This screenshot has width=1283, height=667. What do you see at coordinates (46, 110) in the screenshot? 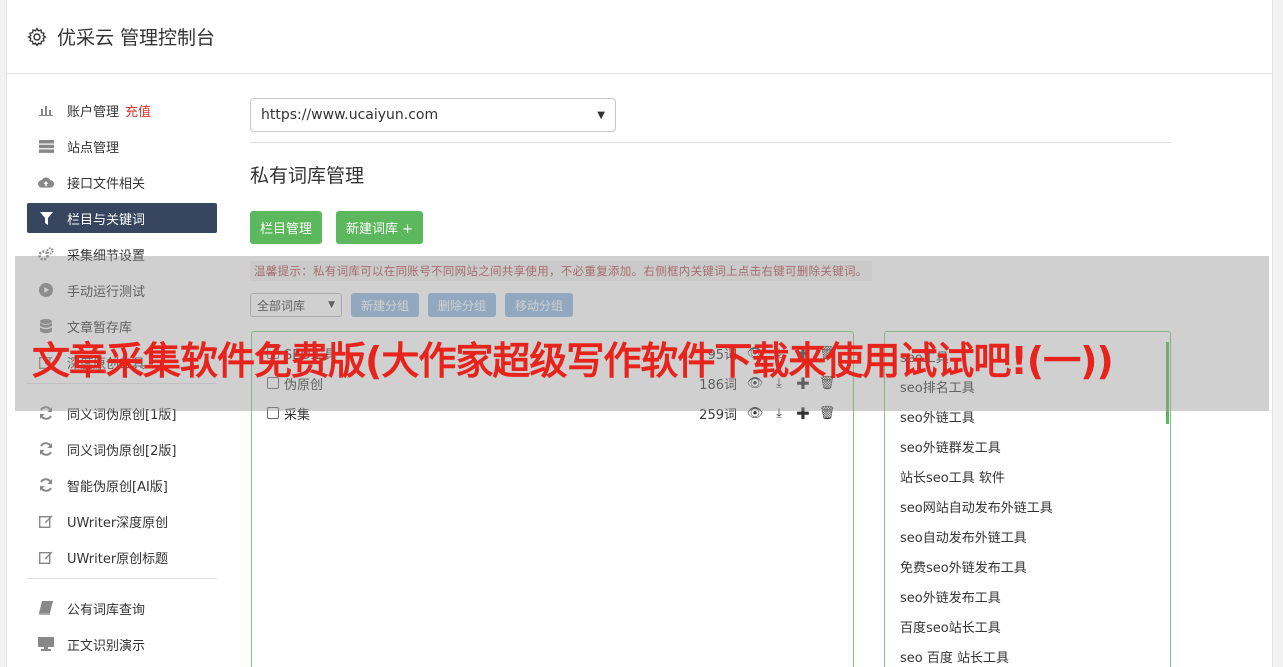
I see `bar-chart-icon` at bounding box center [46, 110].